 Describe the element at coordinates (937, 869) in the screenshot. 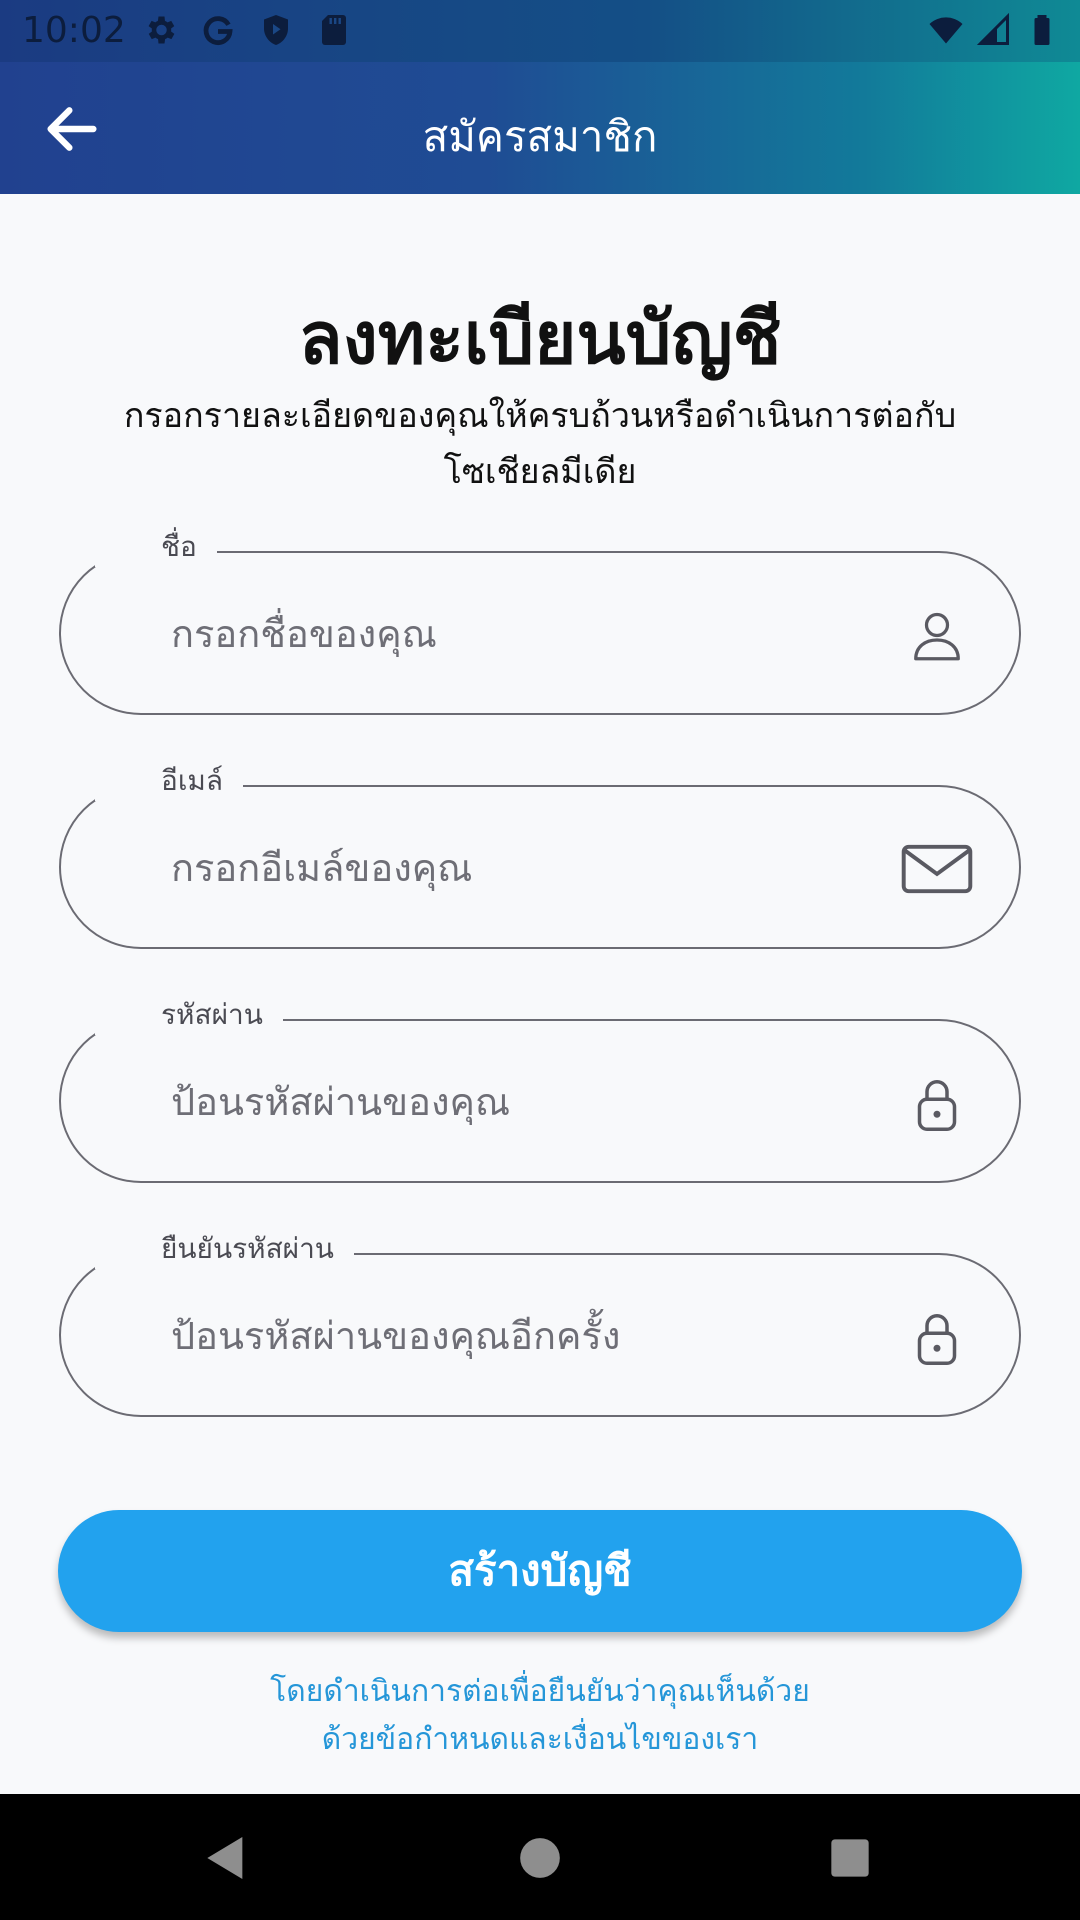

I see `envelope-icon` at that location.